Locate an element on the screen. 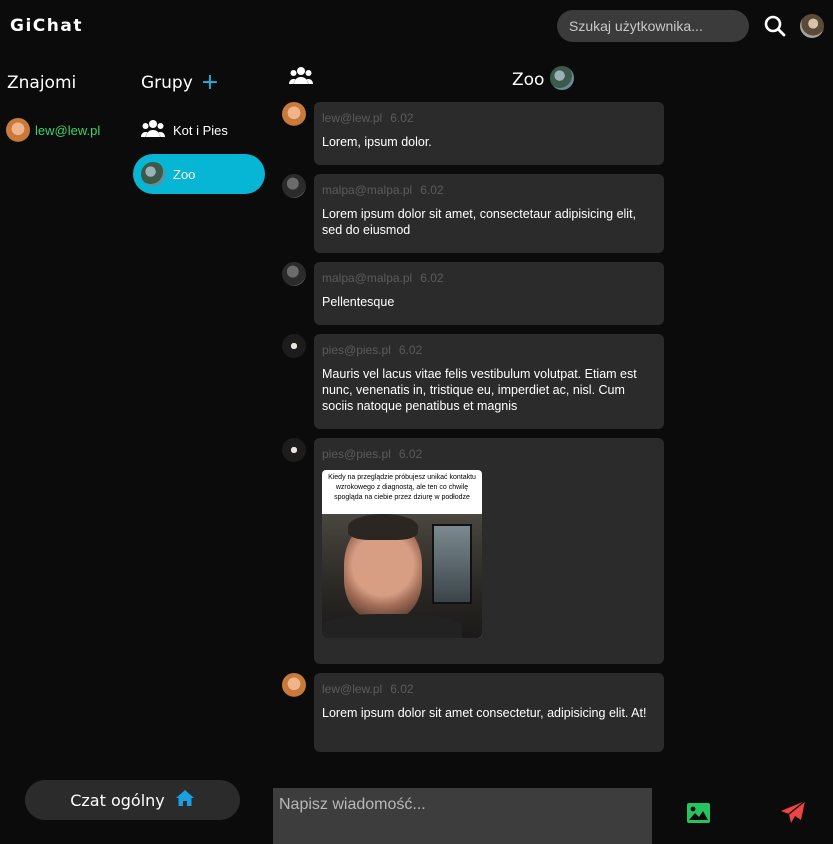  group-item-zoo: Zoo is located at coordinates (199, 174).